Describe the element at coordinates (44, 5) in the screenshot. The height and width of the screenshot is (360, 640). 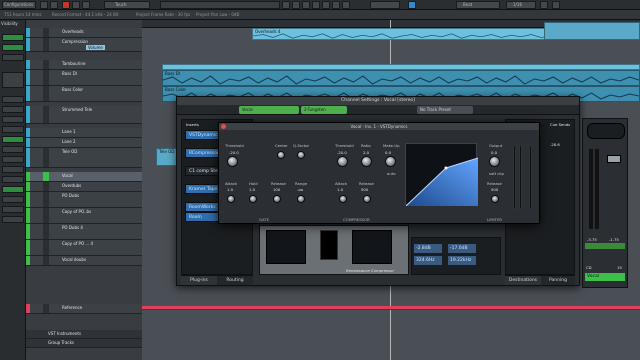
I see `constrain-delay-button` at that location.